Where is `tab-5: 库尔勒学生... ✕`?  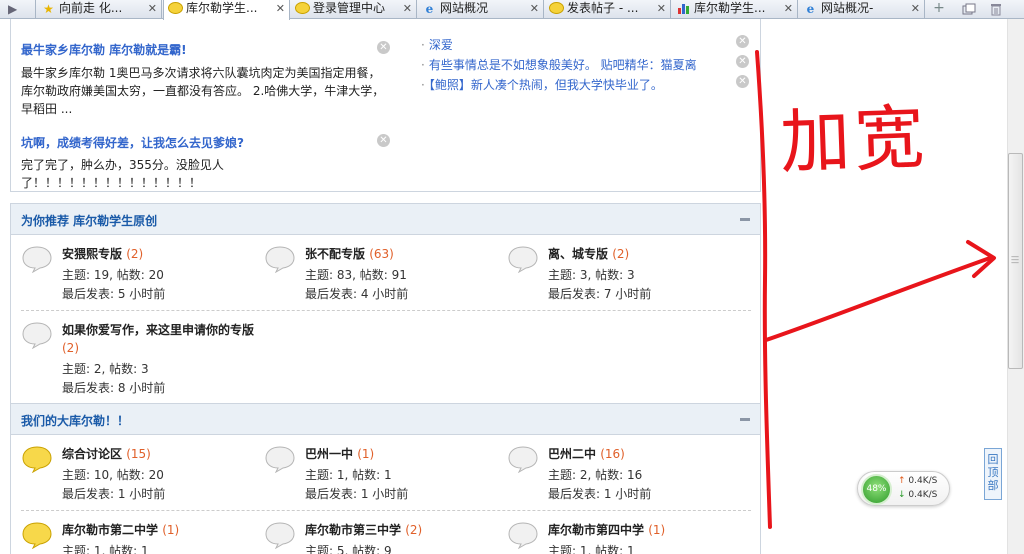
tab-5: 库尔勒学生... ✕ is located at coordinates (735, 9).